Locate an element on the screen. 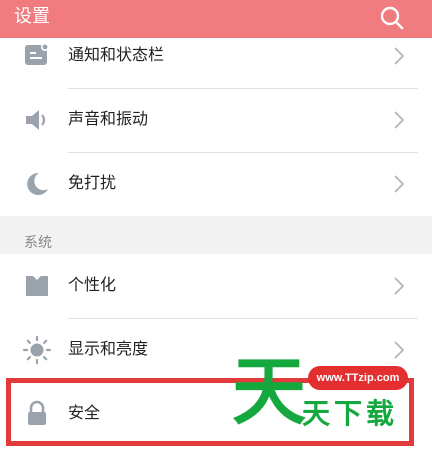 The width and height of the screenshot is (432, 453). settings-item-label: 显示和亮度 is located at coordinates (108, 348).